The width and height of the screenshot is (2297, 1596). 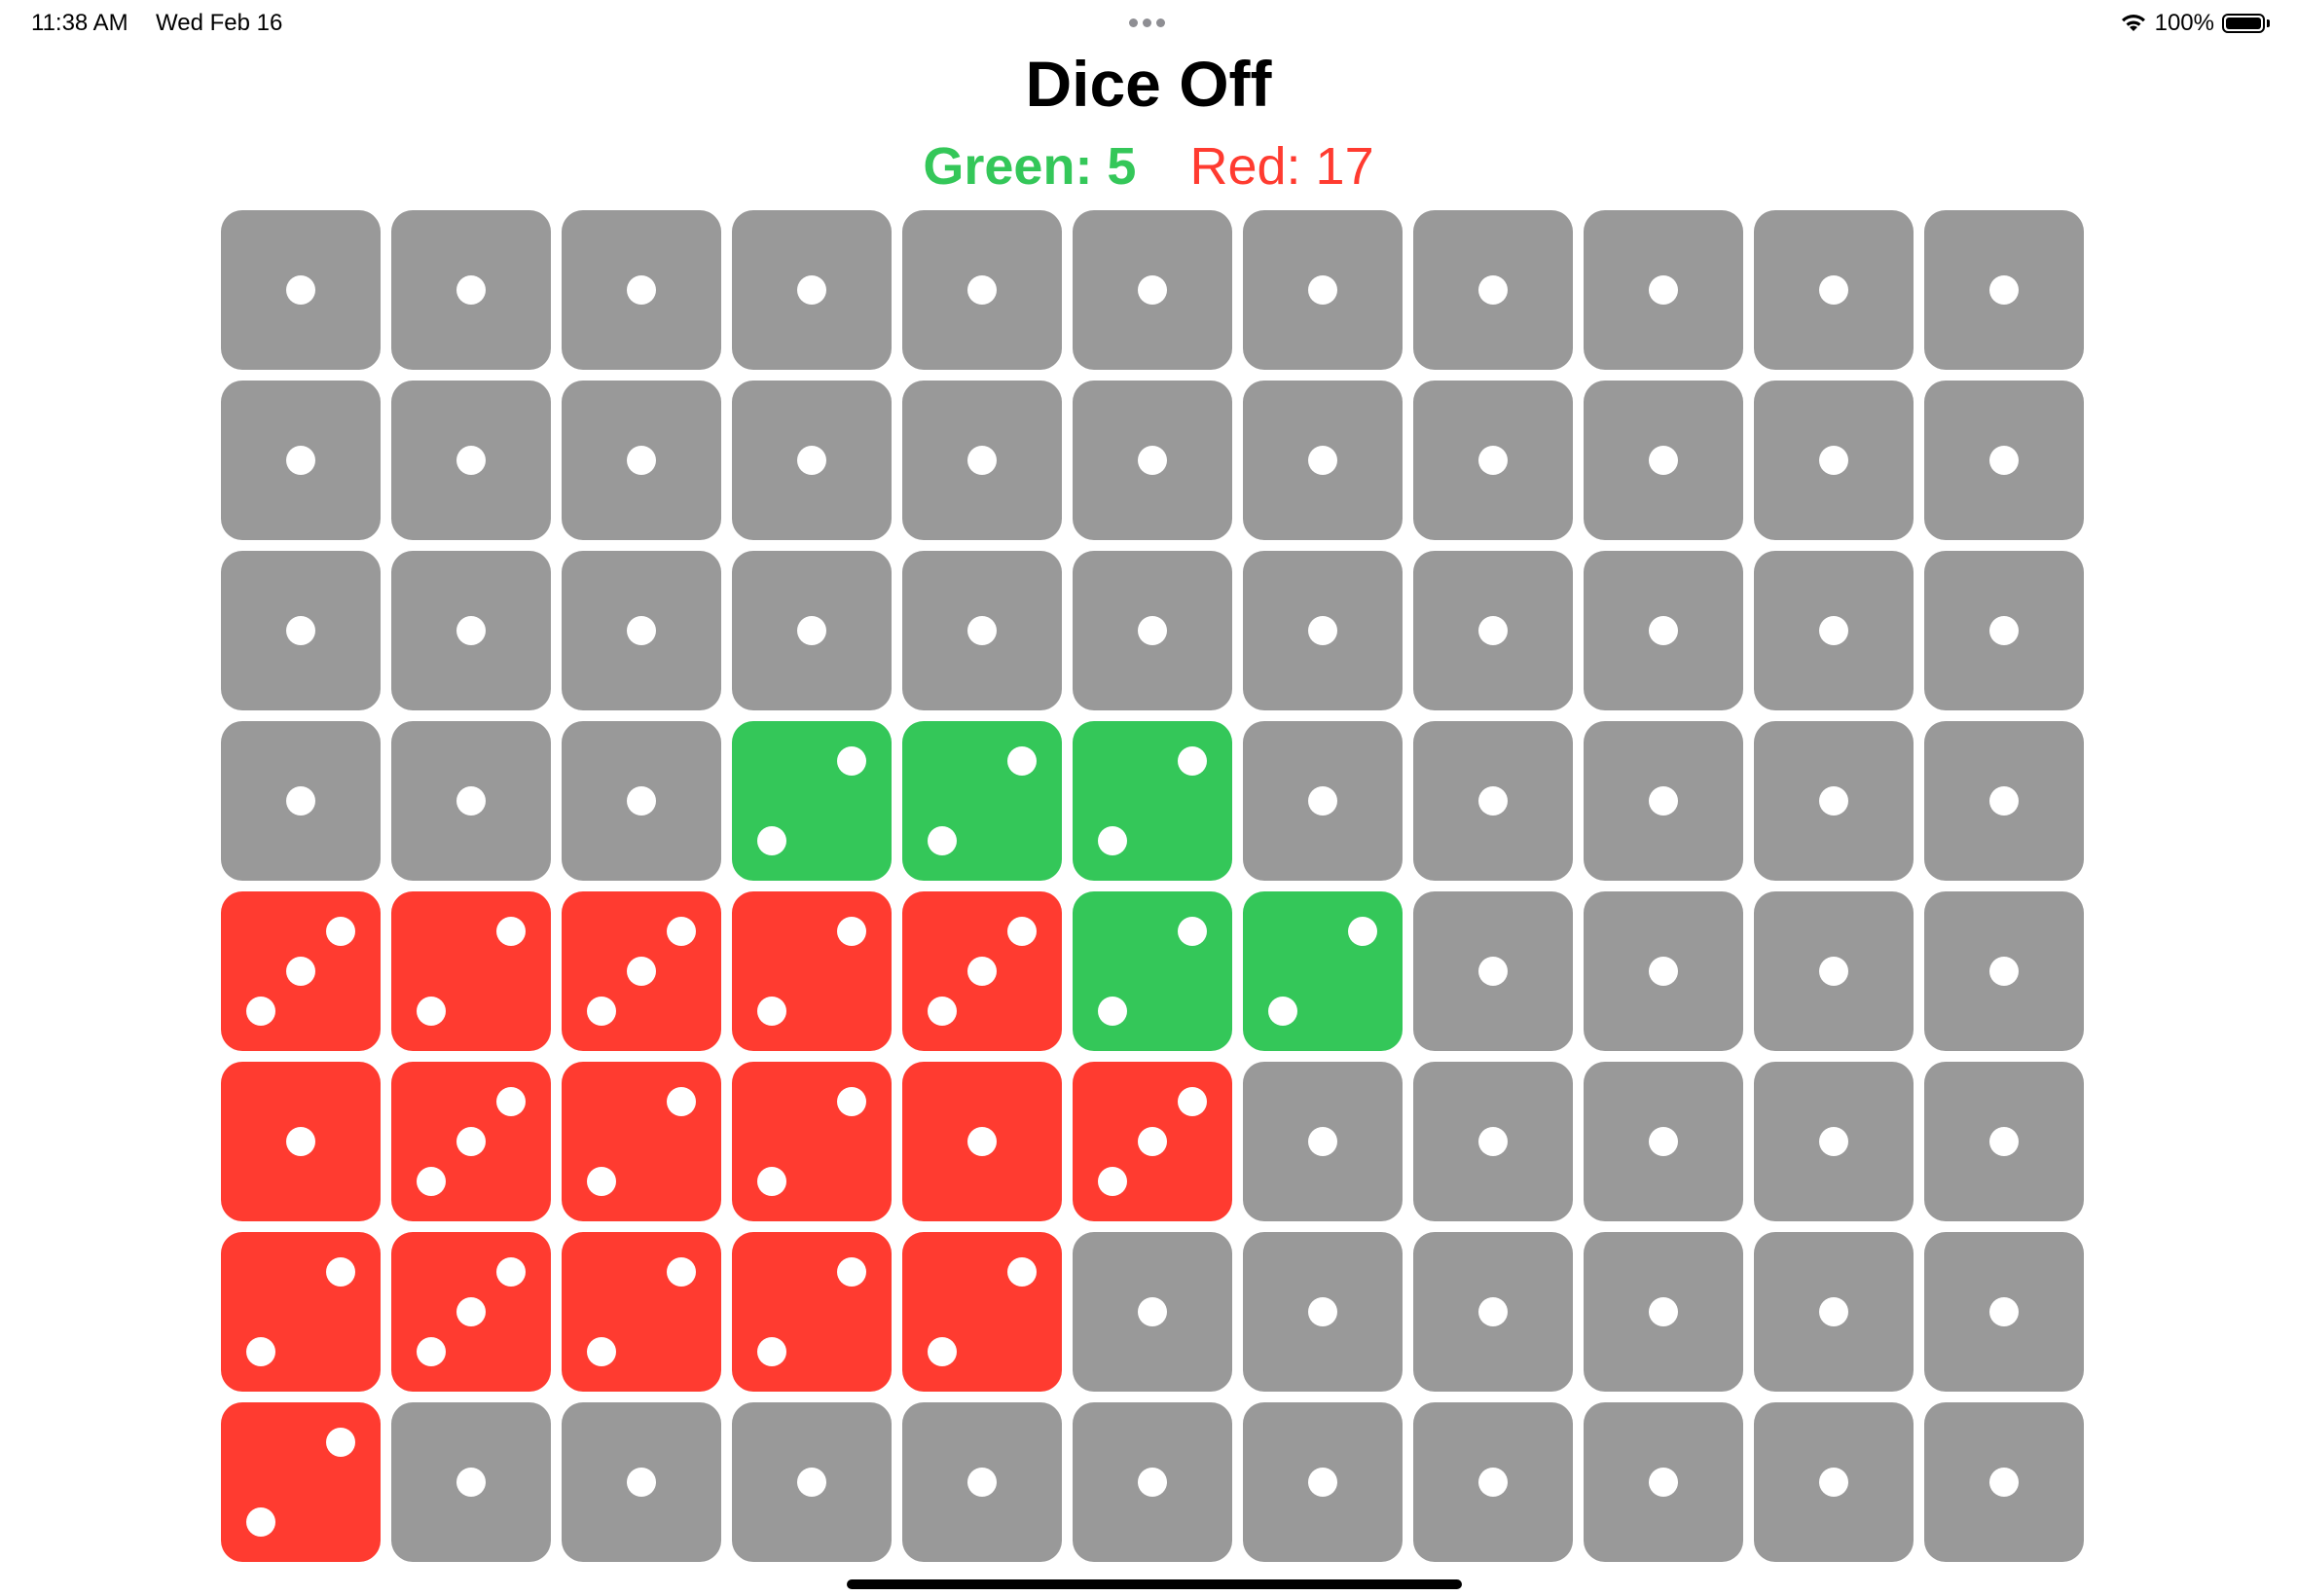 I want to click on die-r1-c11, so click(x=2004, y=290).